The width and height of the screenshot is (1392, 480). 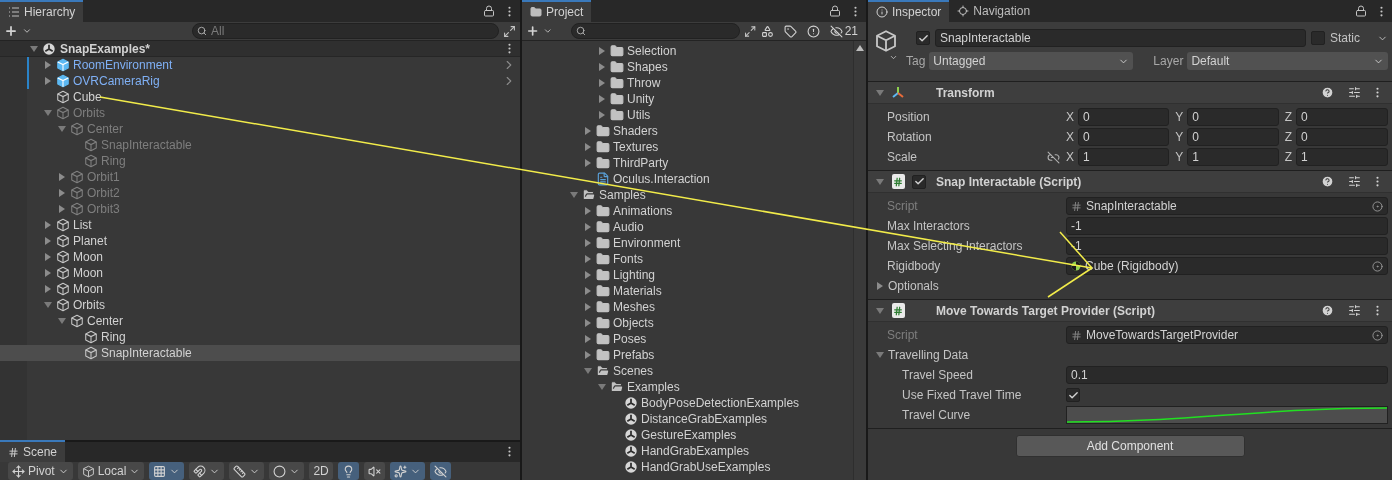 What do you see at coordinates (260, 65) in the screenshot?
I see `hierarchy-row: RoomEnvironment` at bounding box center [260, 65].